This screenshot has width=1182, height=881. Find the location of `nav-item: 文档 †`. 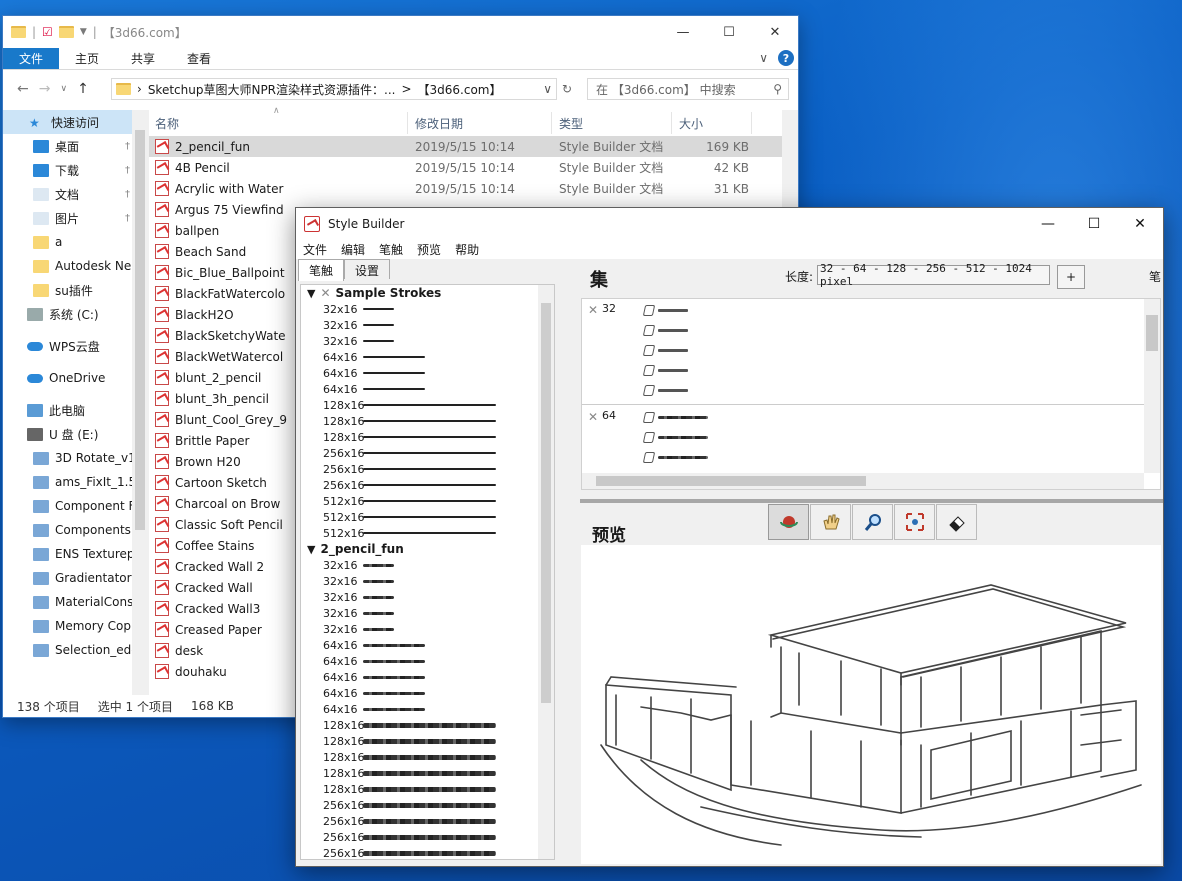

nav-item: 文档 † is located at coordinates (75, 194).